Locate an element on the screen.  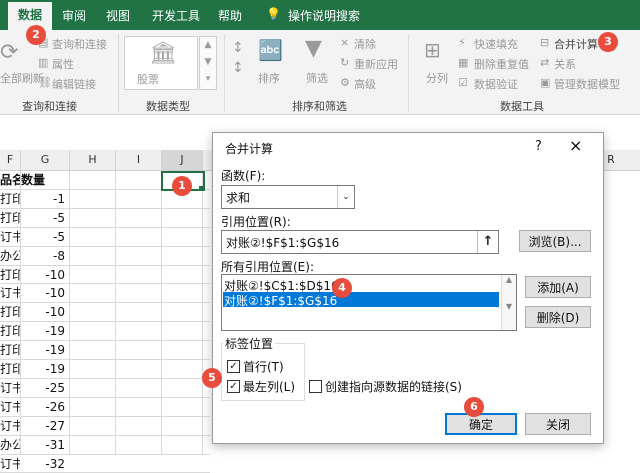
tab-developer: 开发工具 is located at coordinates (176, 15).